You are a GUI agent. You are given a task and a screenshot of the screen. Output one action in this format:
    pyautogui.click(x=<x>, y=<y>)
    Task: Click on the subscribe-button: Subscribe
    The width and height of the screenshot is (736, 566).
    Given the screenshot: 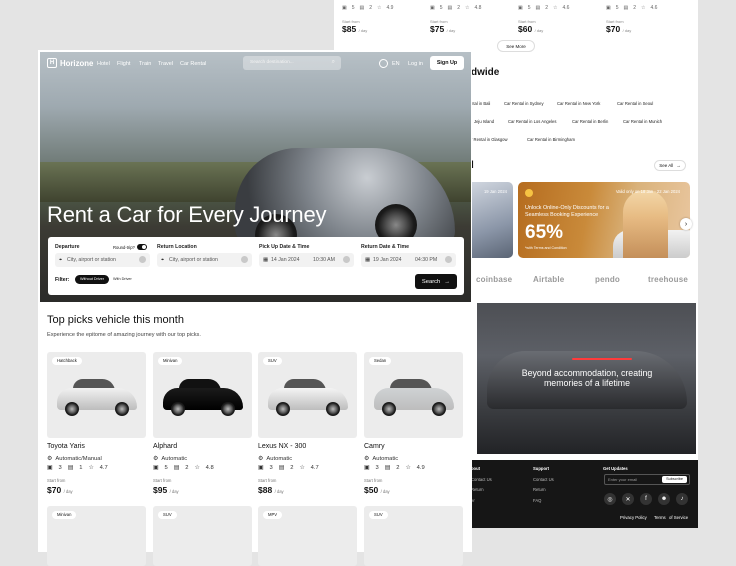 What is the action you would take?
    pyautogui.click(x=674, y=479)
    